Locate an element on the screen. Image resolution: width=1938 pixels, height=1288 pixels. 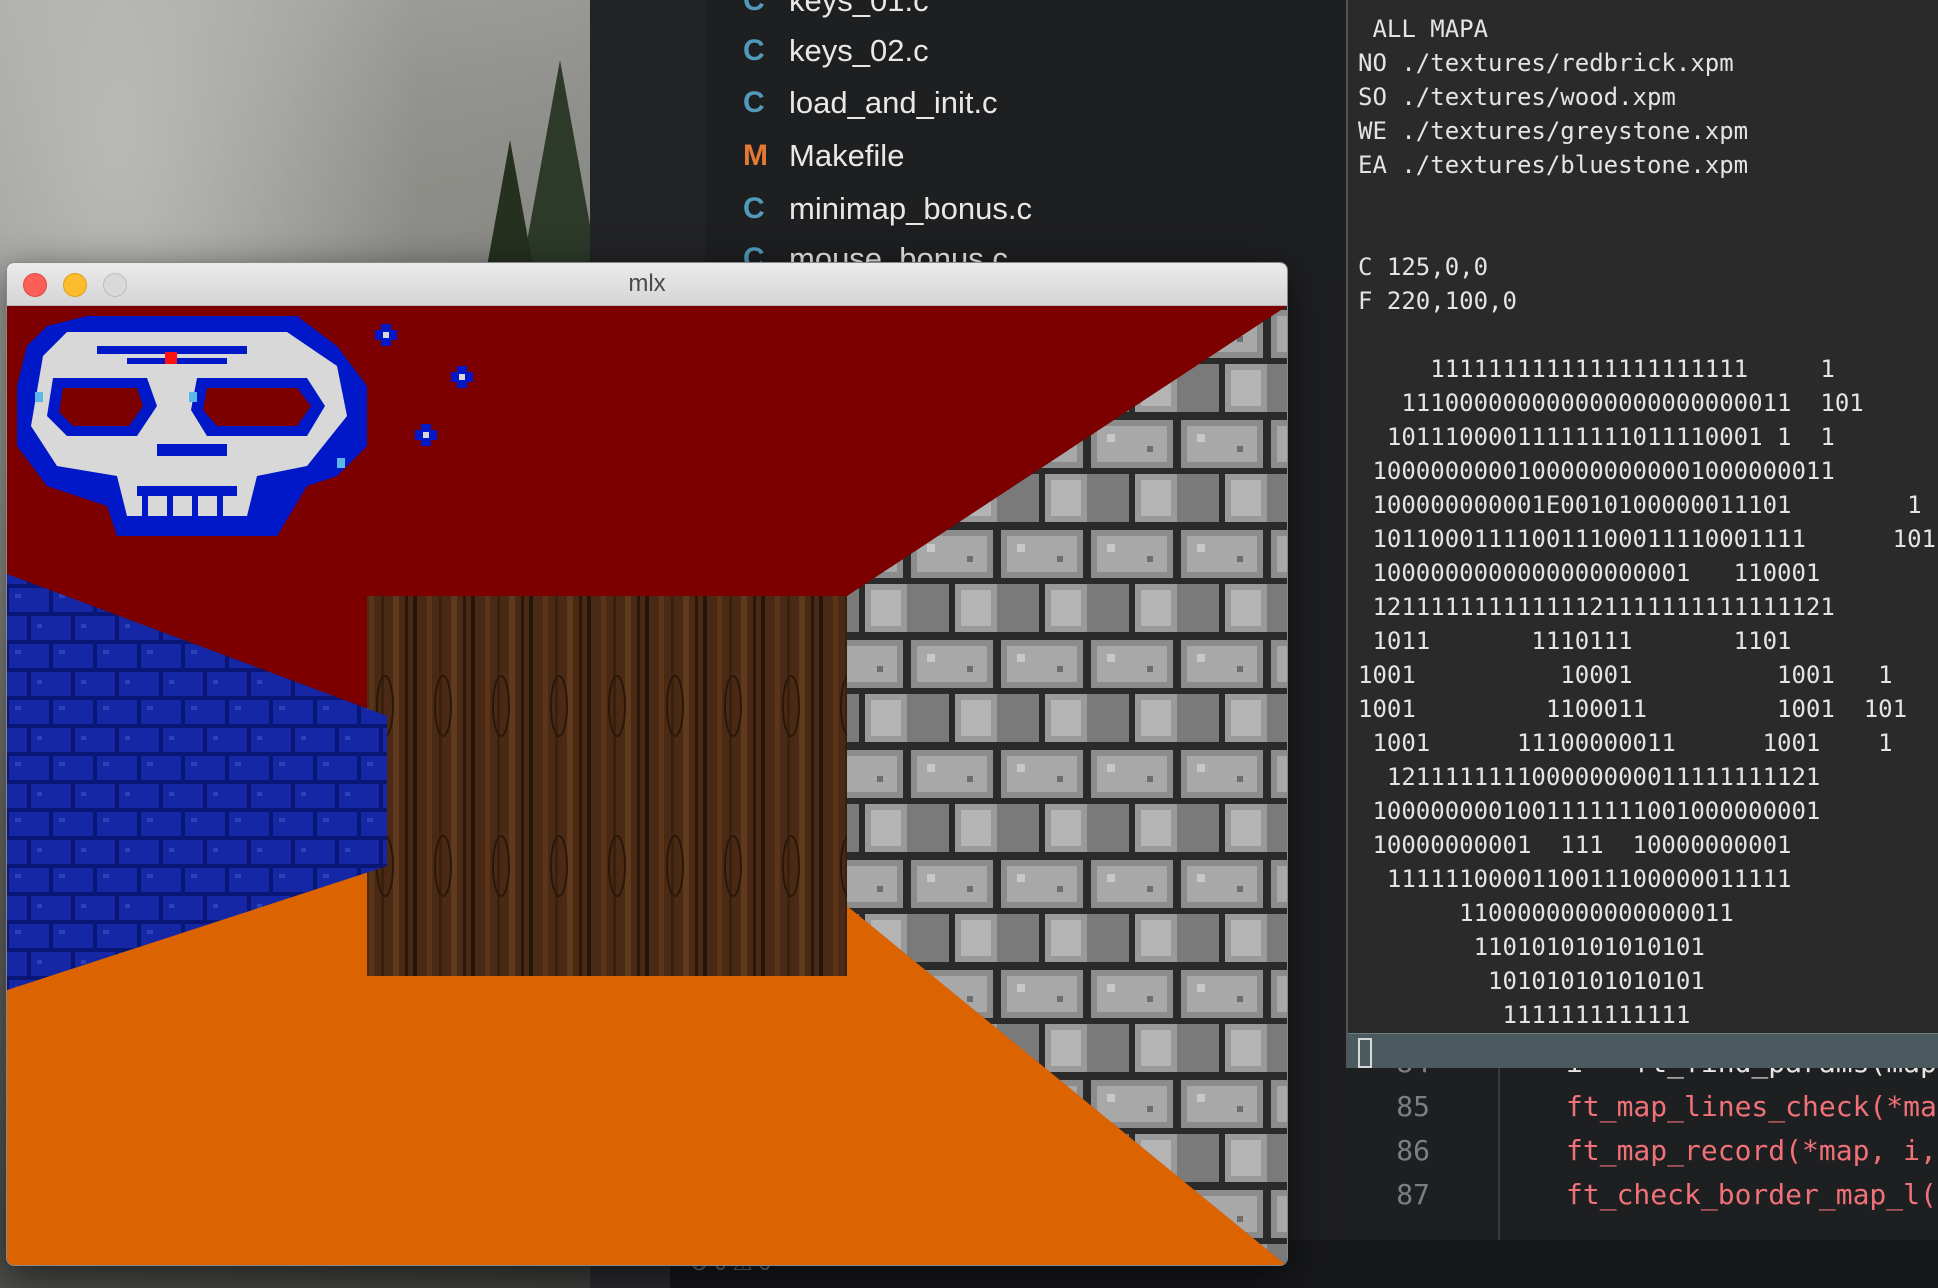
file-label: Makefile is located at coordinates (847, 155).